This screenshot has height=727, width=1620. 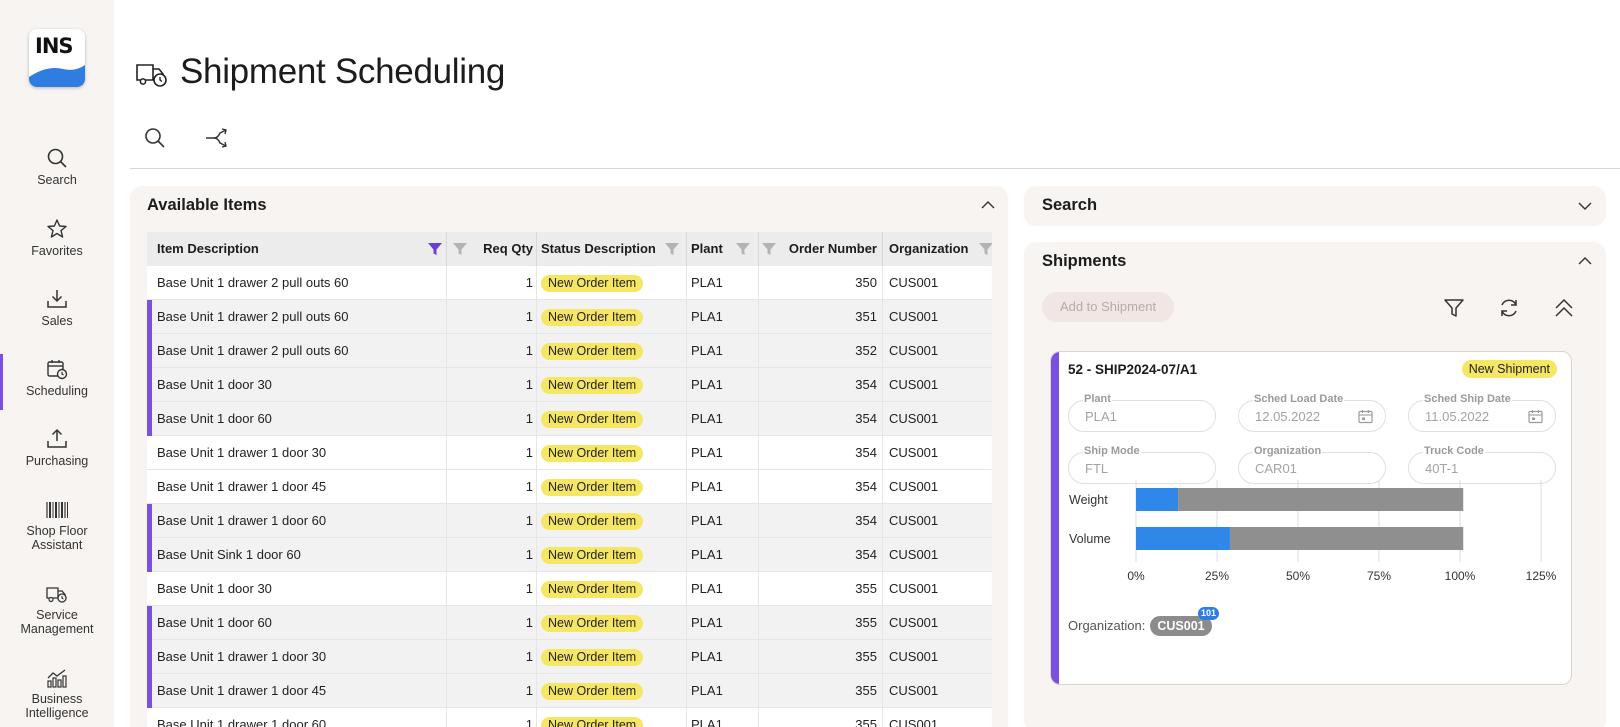 What do you see at coordinates (1108, 307) in the screenshot?
I see `add-to-shipment-button: Add to Shipment` at bounding box center [1108, 307].